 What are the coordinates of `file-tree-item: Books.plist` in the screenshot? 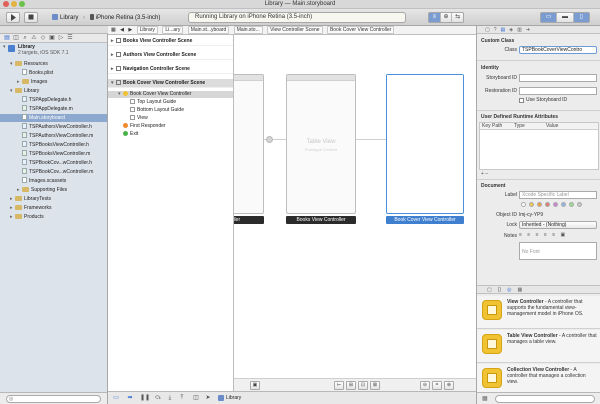 It's located at (53, 73).